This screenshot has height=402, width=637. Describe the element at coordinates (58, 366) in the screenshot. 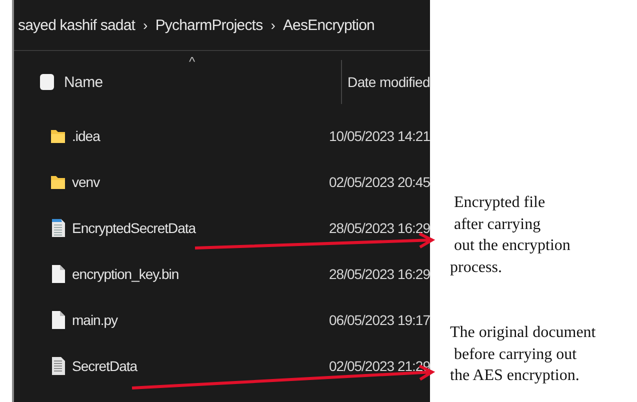

I see `text-file-icon` at that location.